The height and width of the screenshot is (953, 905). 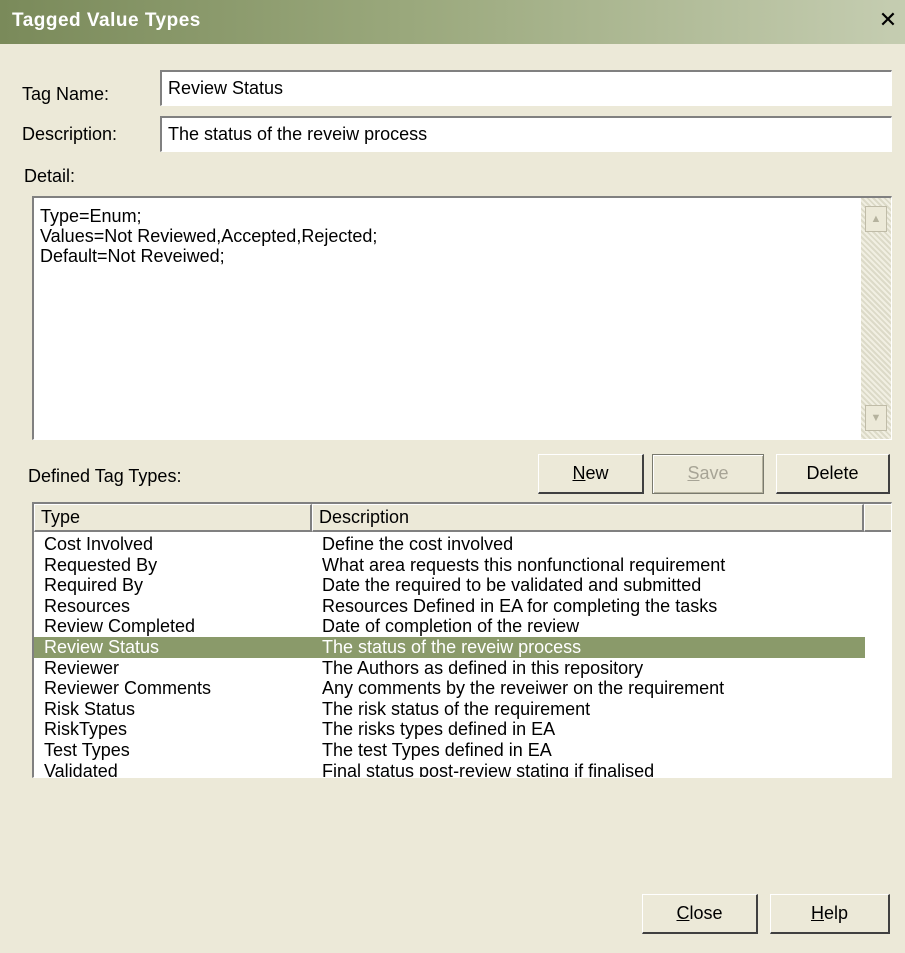 I want to click on description-label: Description:, so click(x=70, y=134).